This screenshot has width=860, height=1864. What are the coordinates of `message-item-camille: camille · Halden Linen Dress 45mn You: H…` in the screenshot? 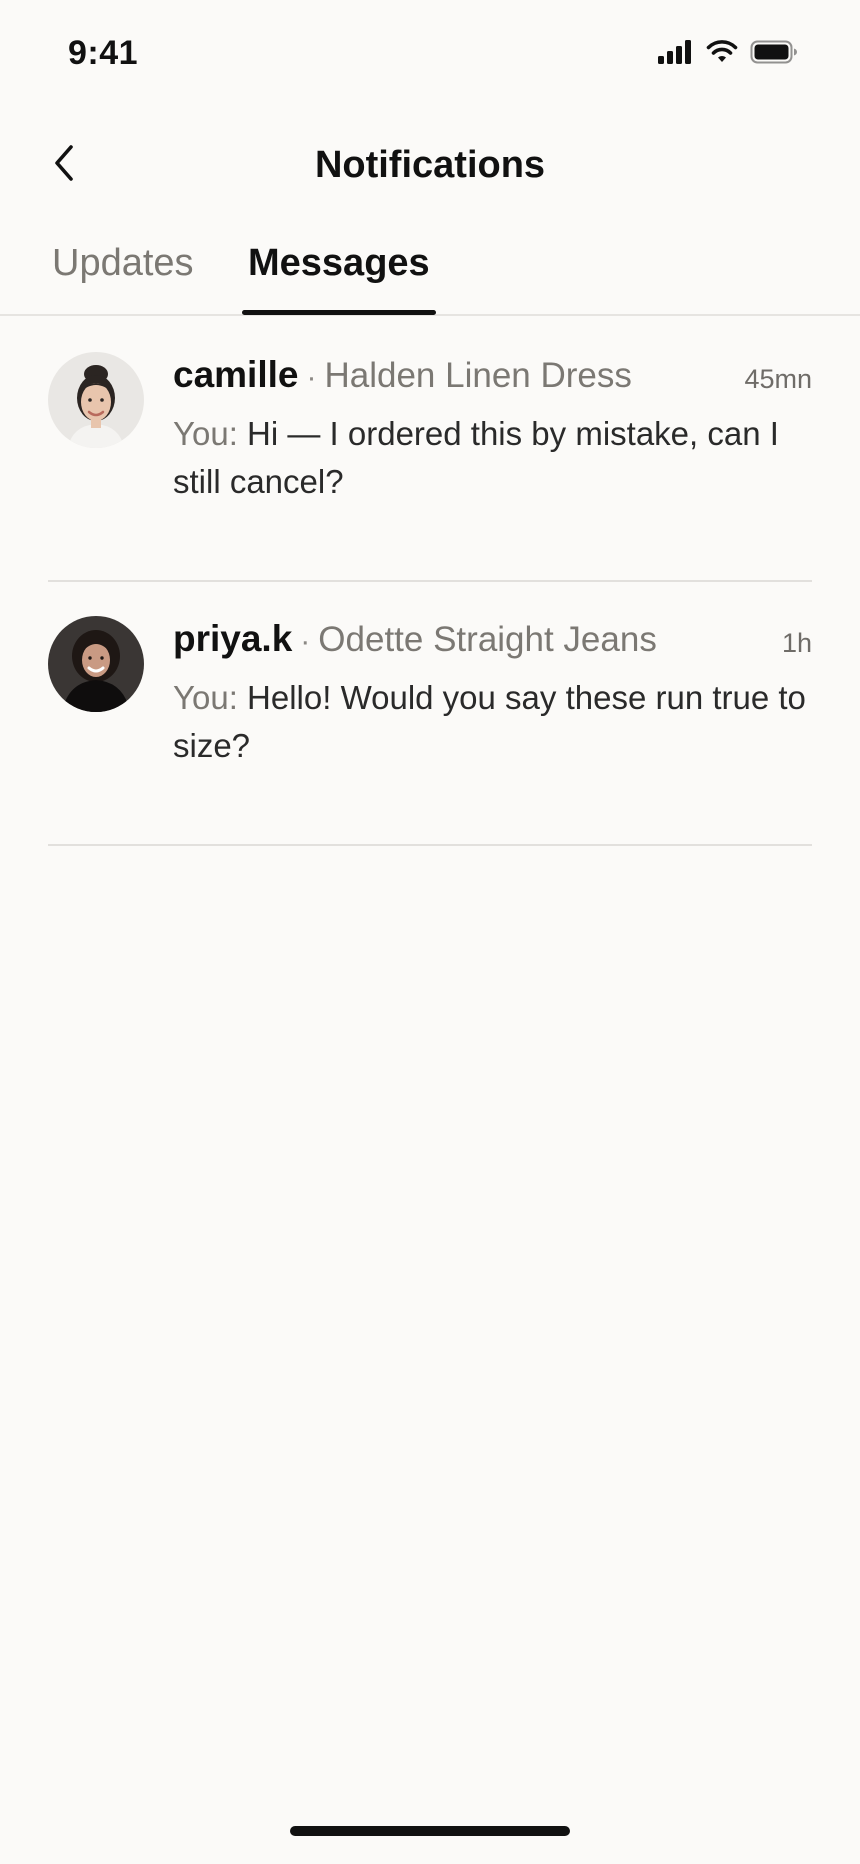 It's located at (430, 450).